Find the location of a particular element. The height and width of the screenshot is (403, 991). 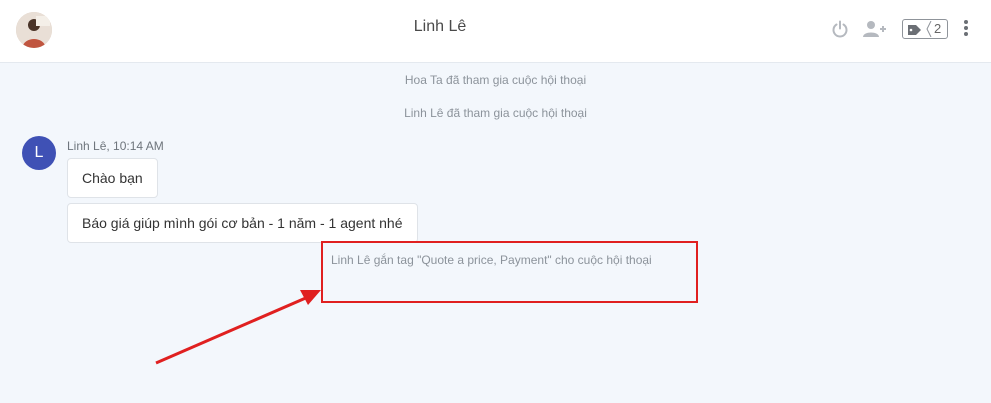

annotation-arrow is located at coordinates (238, 327).